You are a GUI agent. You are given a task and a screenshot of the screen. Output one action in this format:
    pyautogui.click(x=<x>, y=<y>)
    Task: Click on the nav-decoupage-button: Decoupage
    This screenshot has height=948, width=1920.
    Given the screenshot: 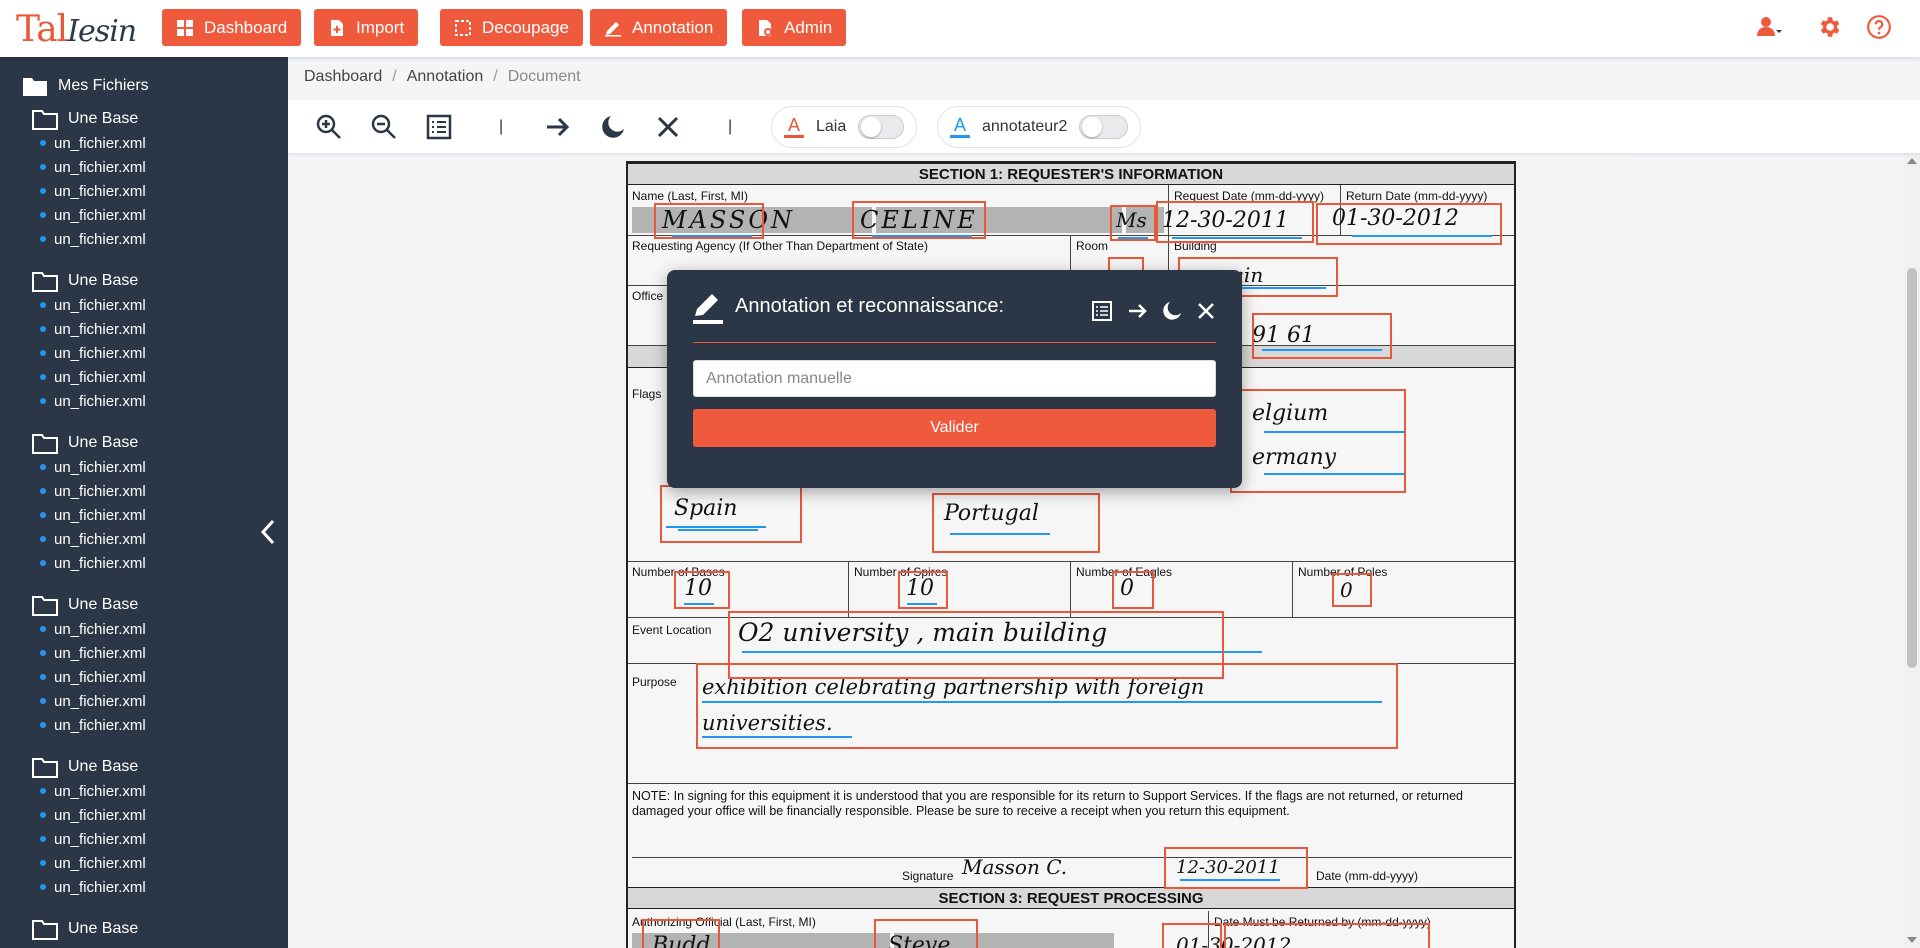 What is the action you would take?
    pyautogui.click(x=511, y=27)
    